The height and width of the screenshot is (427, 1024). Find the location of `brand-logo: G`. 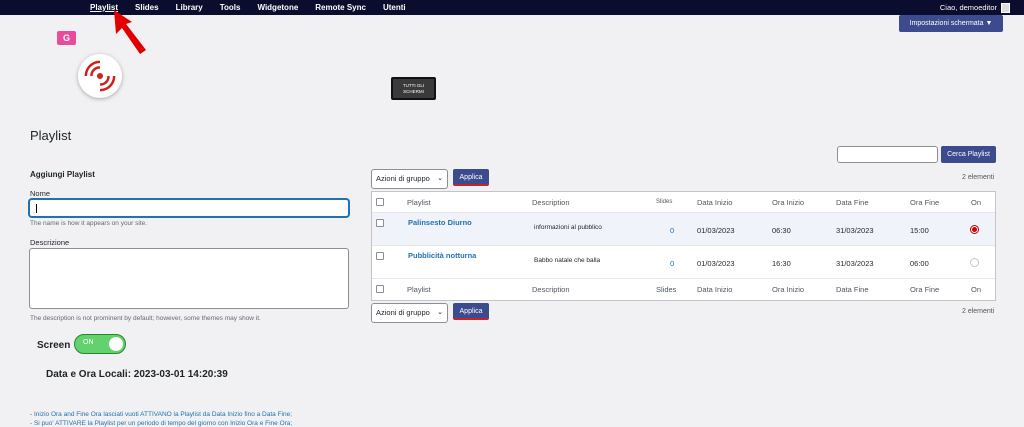

brand-logo: G is located at coordinates (66, 38).